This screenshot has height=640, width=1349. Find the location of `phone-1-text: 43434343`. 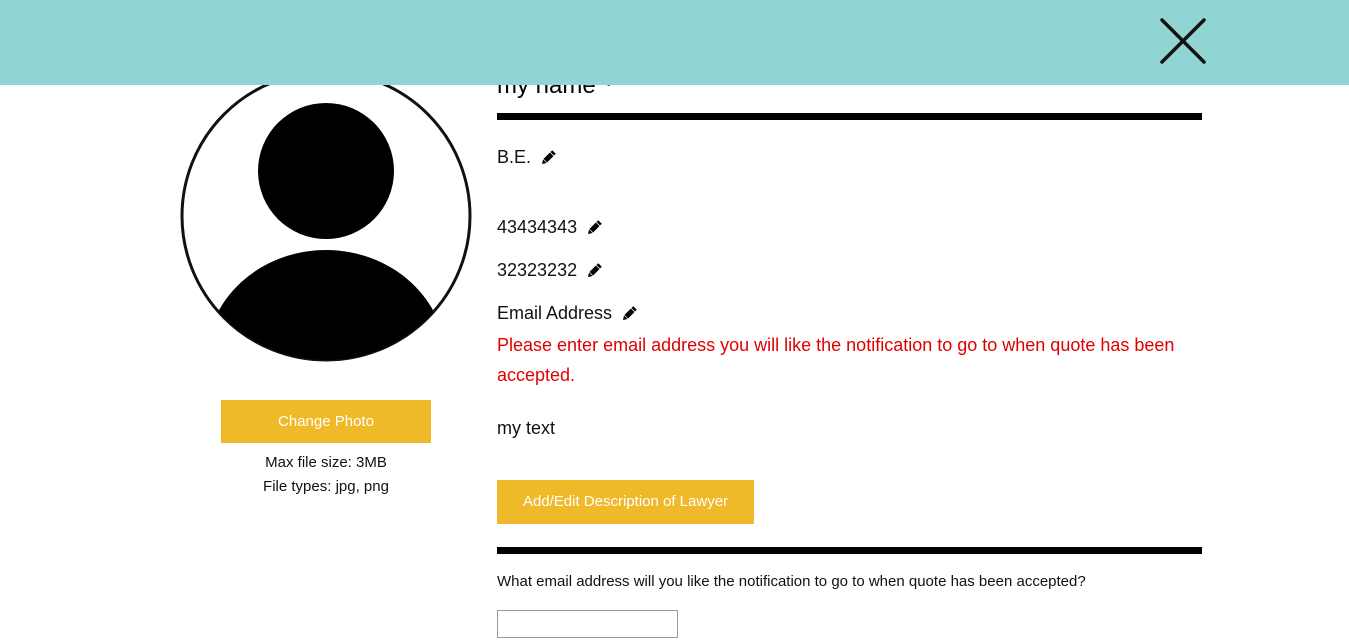

phone-1-text: 43434343 is located at coordinates (537, 227).